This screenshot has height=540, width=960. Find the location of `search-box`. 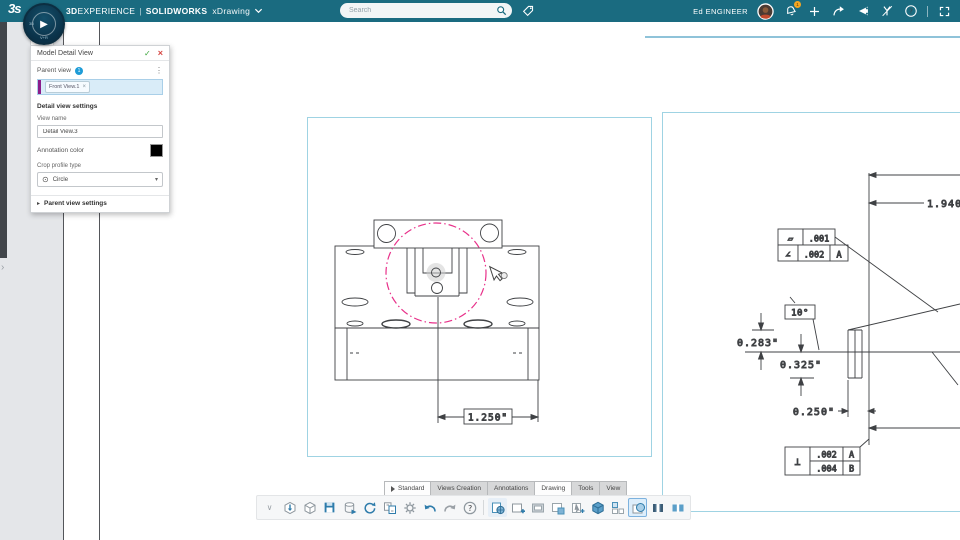

search-box is located at coordinates (426, 10).